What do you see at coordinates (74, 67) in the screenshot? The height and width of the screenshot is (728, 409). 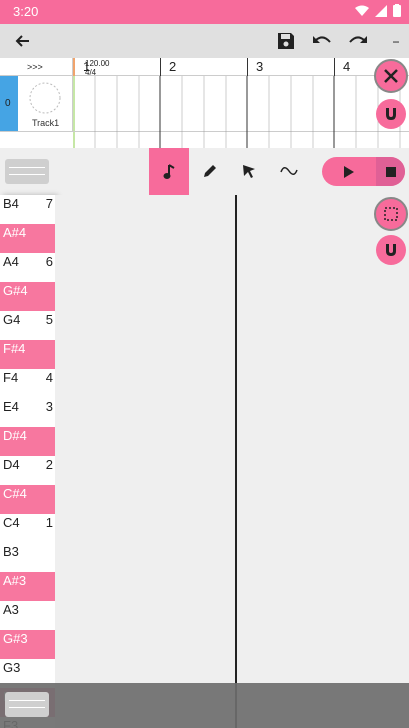 I see `playhead-marker` at bounding box center [74, 67].